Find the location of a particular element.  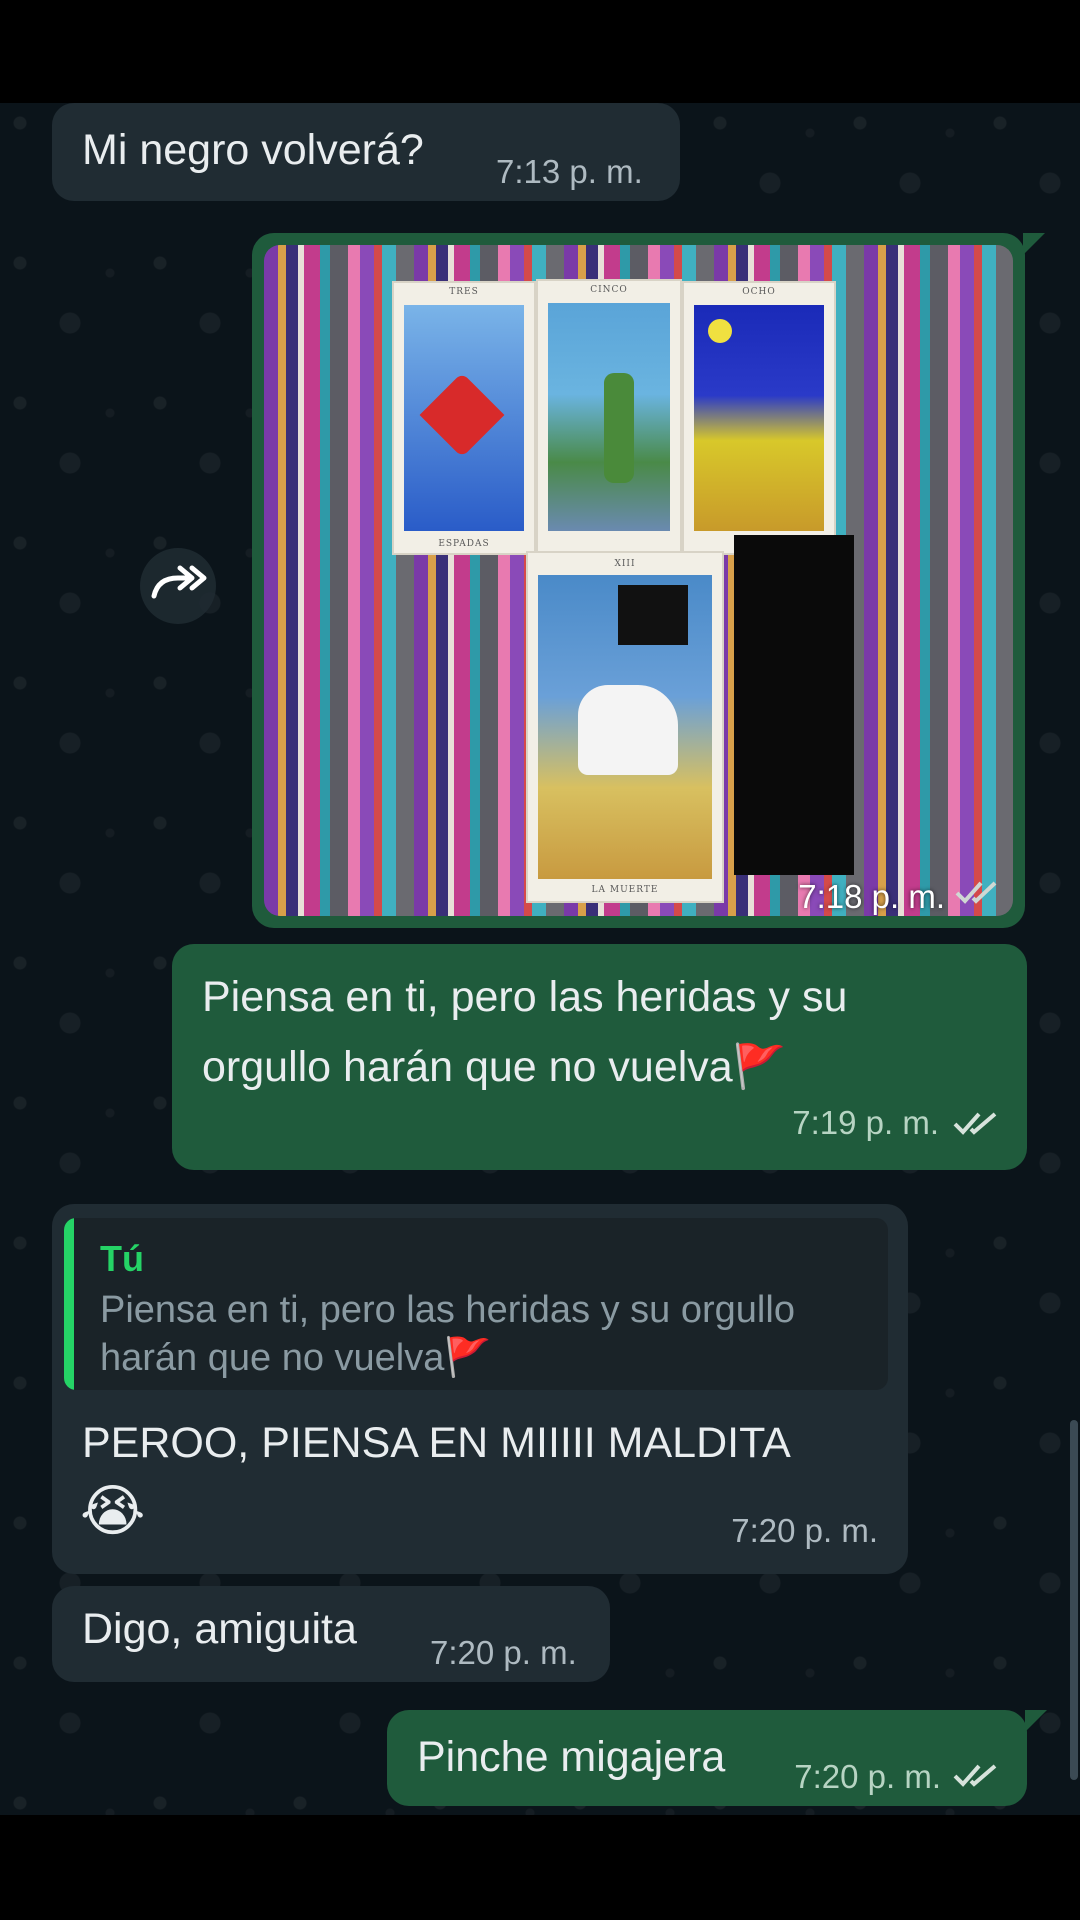

message-text: Pinche migajera is located at coordinates (571, 1757).